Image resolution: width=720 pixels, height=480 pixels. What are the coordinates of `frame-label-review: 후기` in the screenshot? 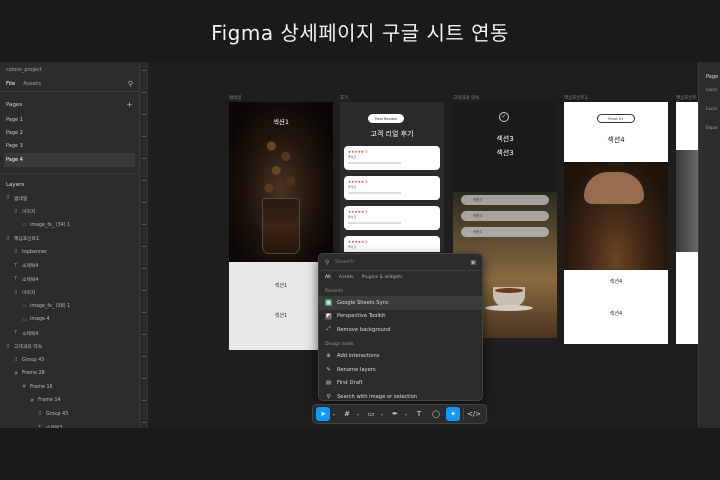 It's located at (344, 98).